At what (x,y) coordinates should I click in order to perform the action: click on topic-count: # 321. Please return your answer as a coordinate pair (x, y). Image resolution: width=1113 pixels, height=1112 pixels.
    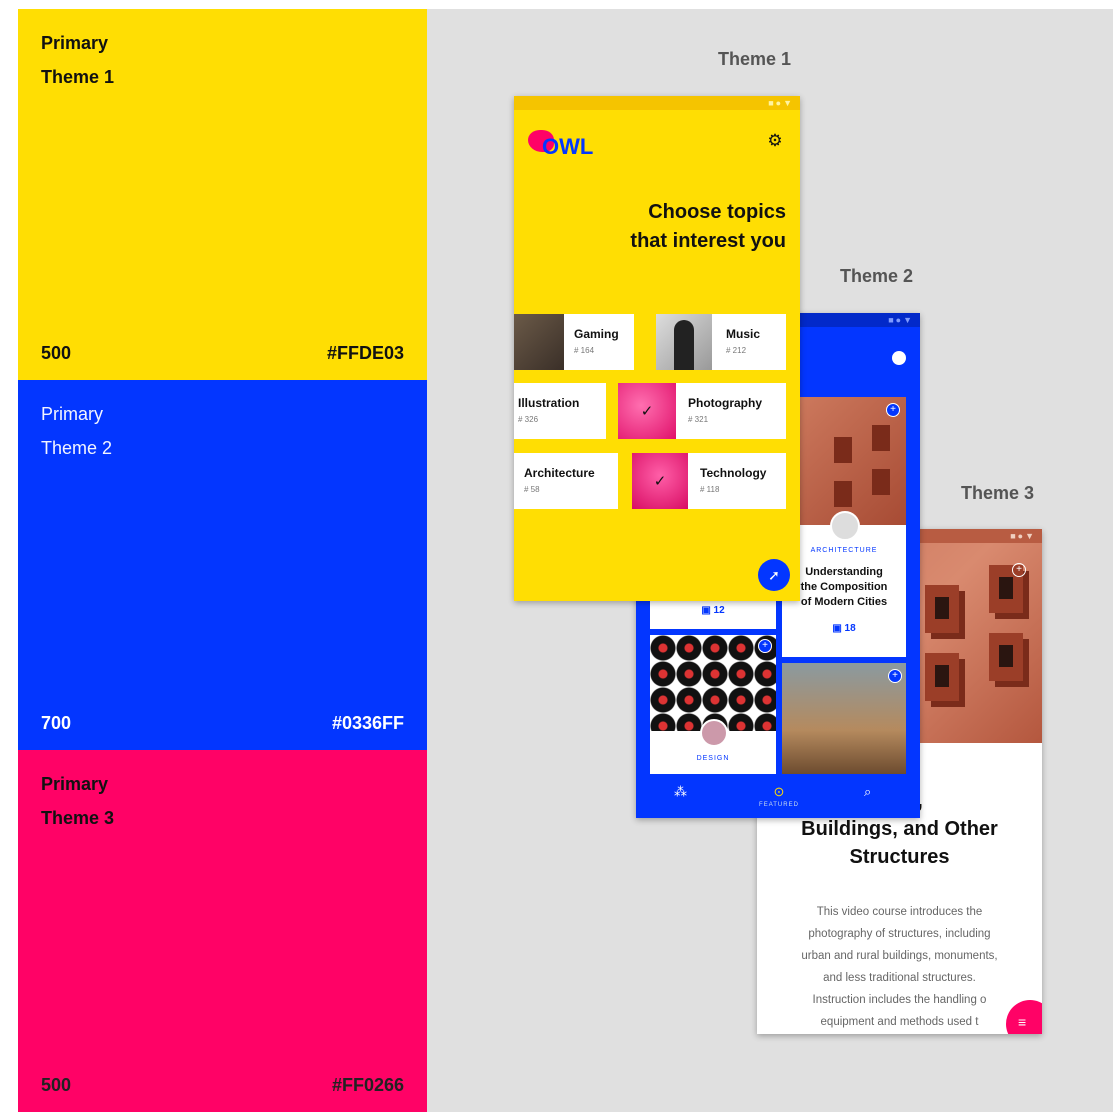
    Looking at the image, I should click on (698, 419).